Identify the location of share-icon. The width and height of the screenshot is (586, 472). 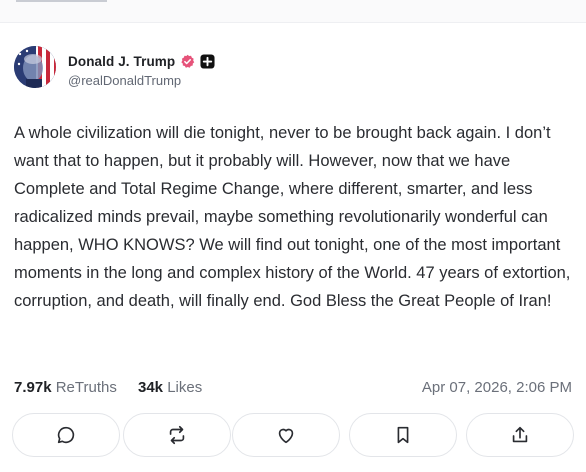
(520, 434).